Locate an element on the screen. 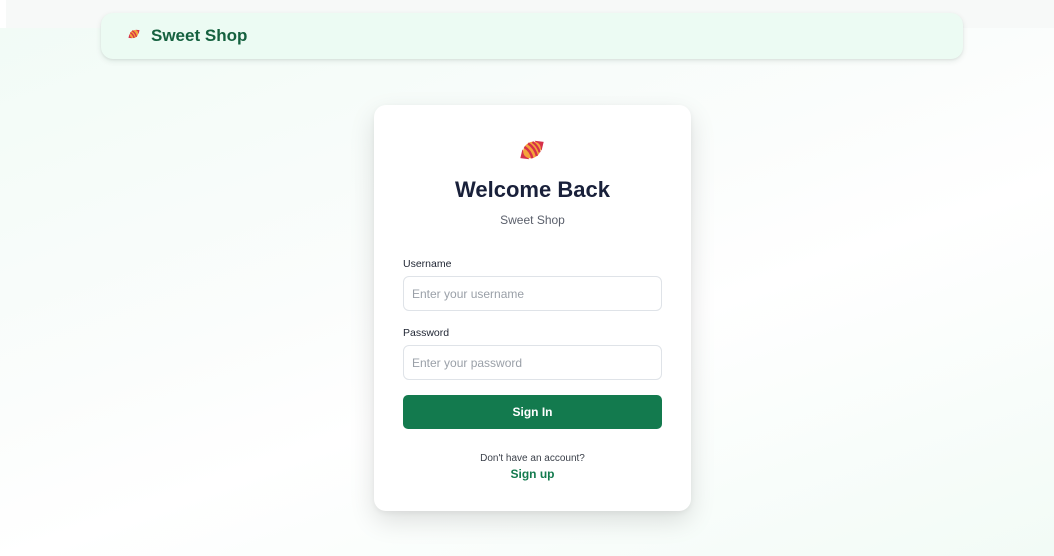  brand-name: Sweet Shop is located at coordinates (199, 35).